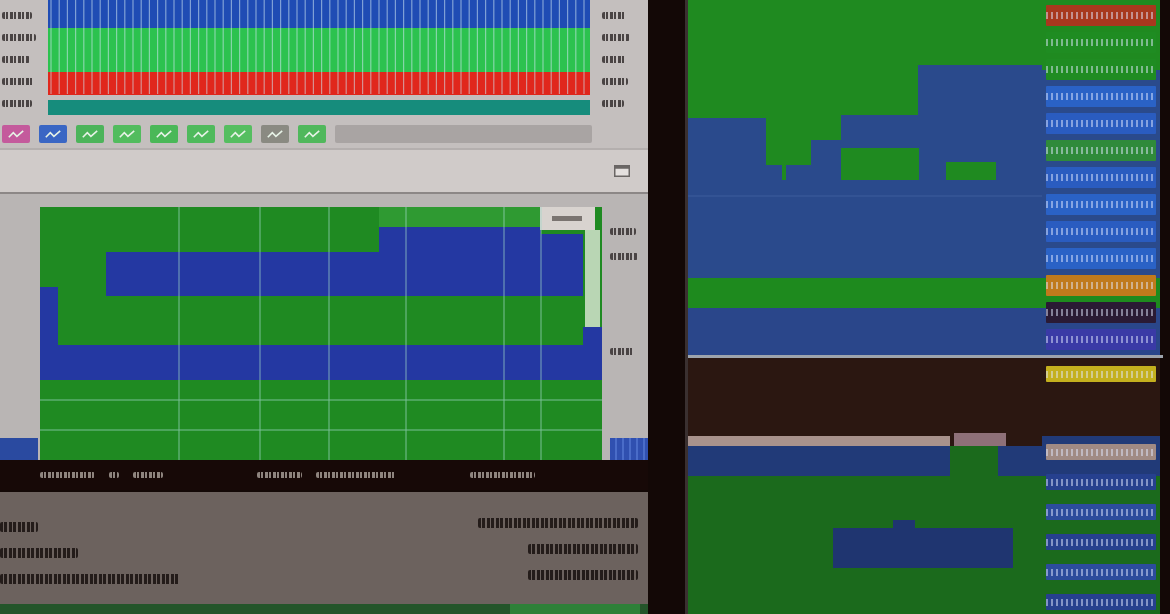 The height and width of the screenshot is (614, 1170). Describe the element at coordinates (463, 134) in the screenshot. I see `horizontal-scrollbar` at that location.